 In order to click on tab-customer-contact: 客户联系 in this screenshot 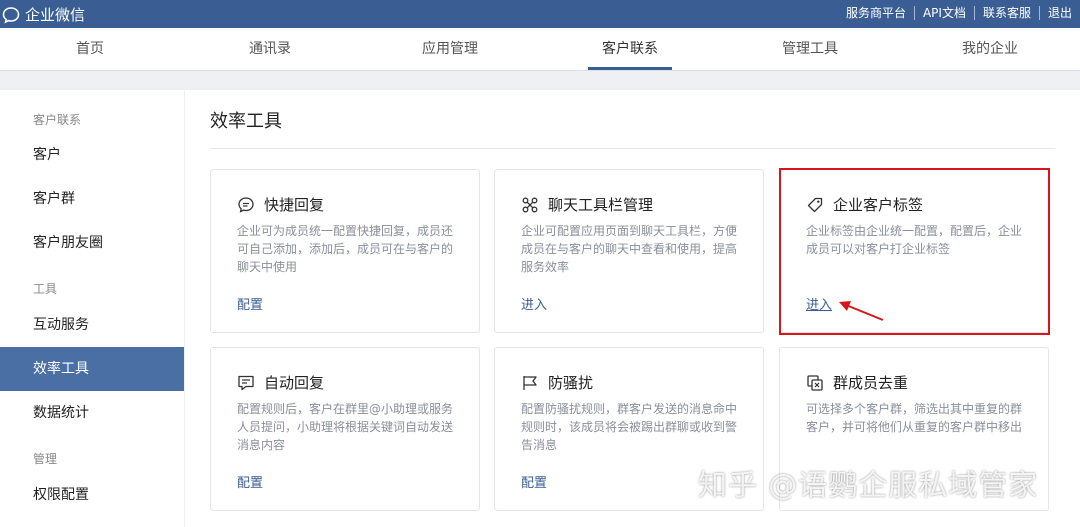, I will do `click(630, 49)`.